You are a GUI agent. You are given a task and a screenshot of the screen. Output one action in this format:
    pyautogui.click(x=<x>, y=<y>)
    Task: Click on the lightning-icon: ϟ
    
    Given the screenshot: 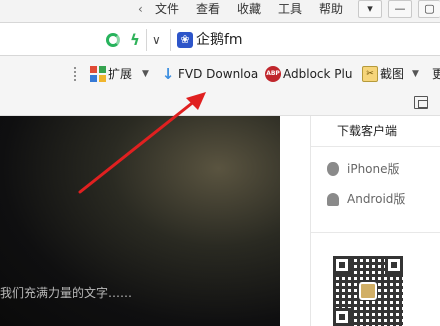 What is the action you would take?
    pyautogui.click(x=135, y=40)
    